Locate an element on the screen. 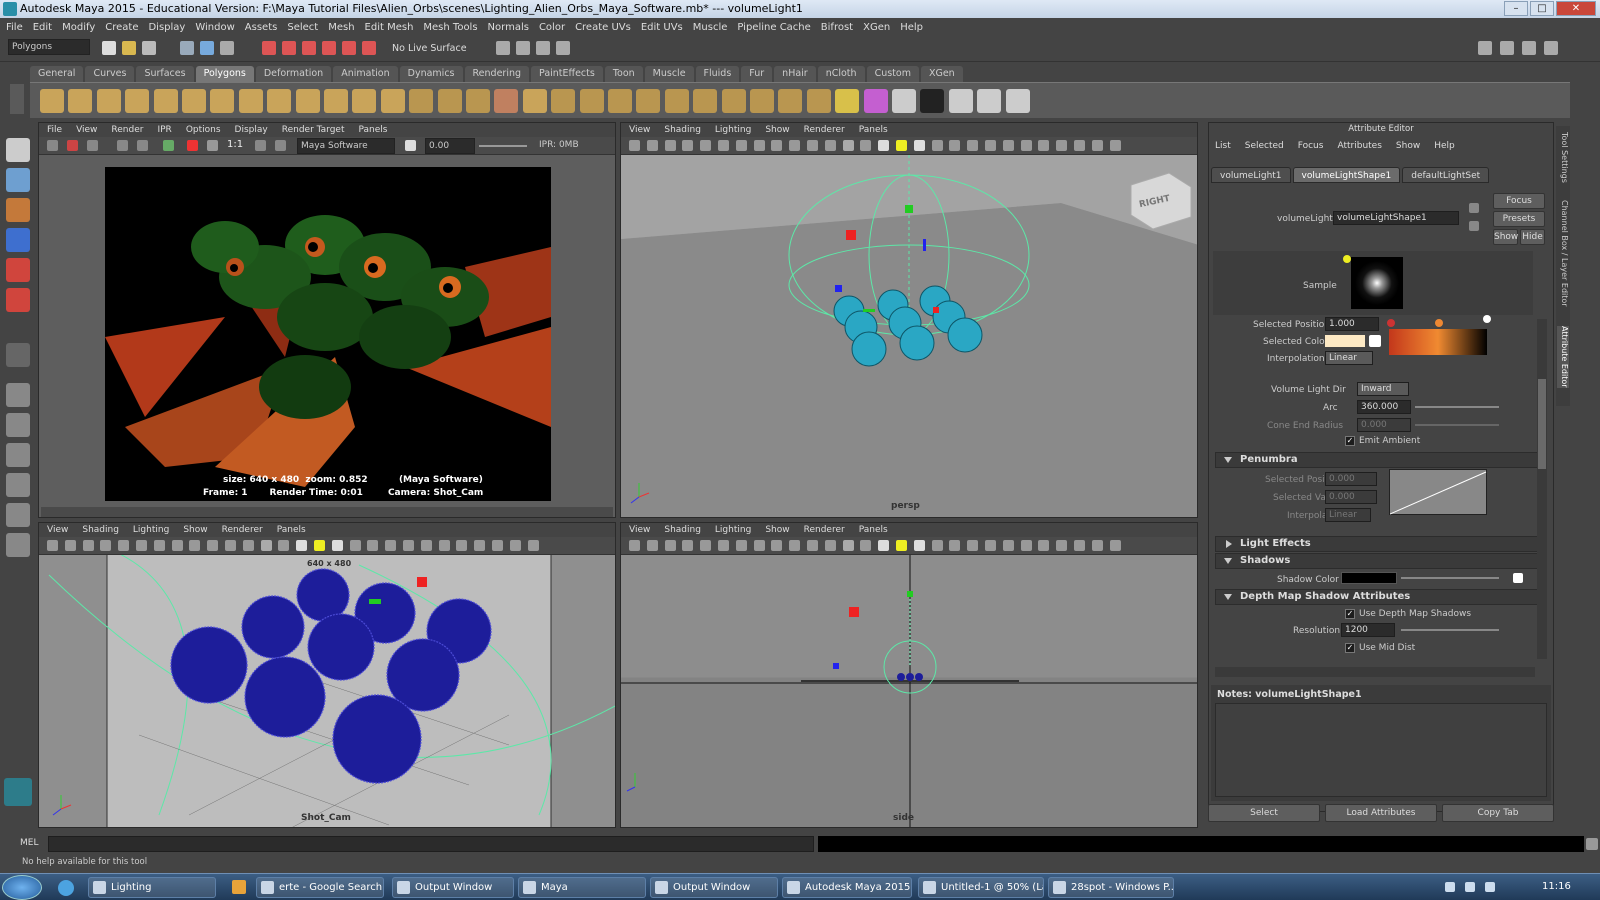 This screenshot has width=1600, height=900. shotcam-select-camera-icon is located at coordinates (52, 545).